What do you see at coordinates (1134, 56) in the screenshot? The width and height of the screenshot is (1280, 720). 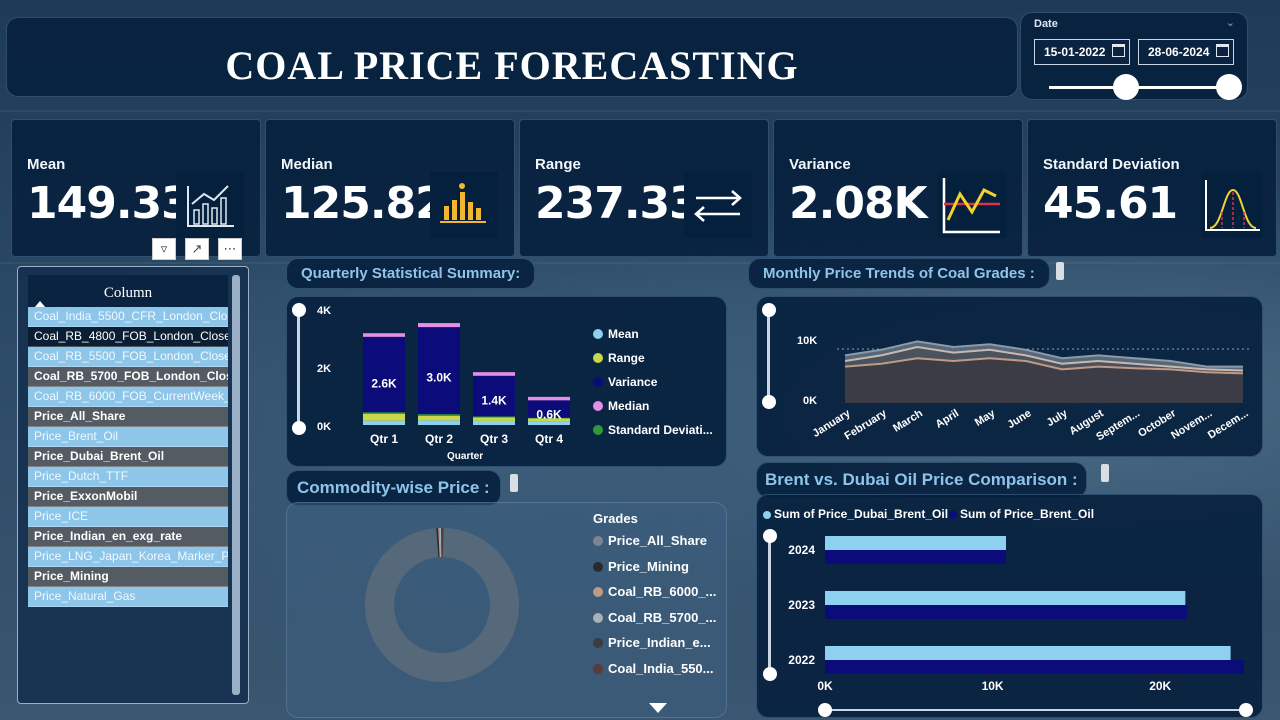 I see `date-slicer: Date ⌄ 15-01-2022 28-06-2024` at bounding box center [1134, 56].